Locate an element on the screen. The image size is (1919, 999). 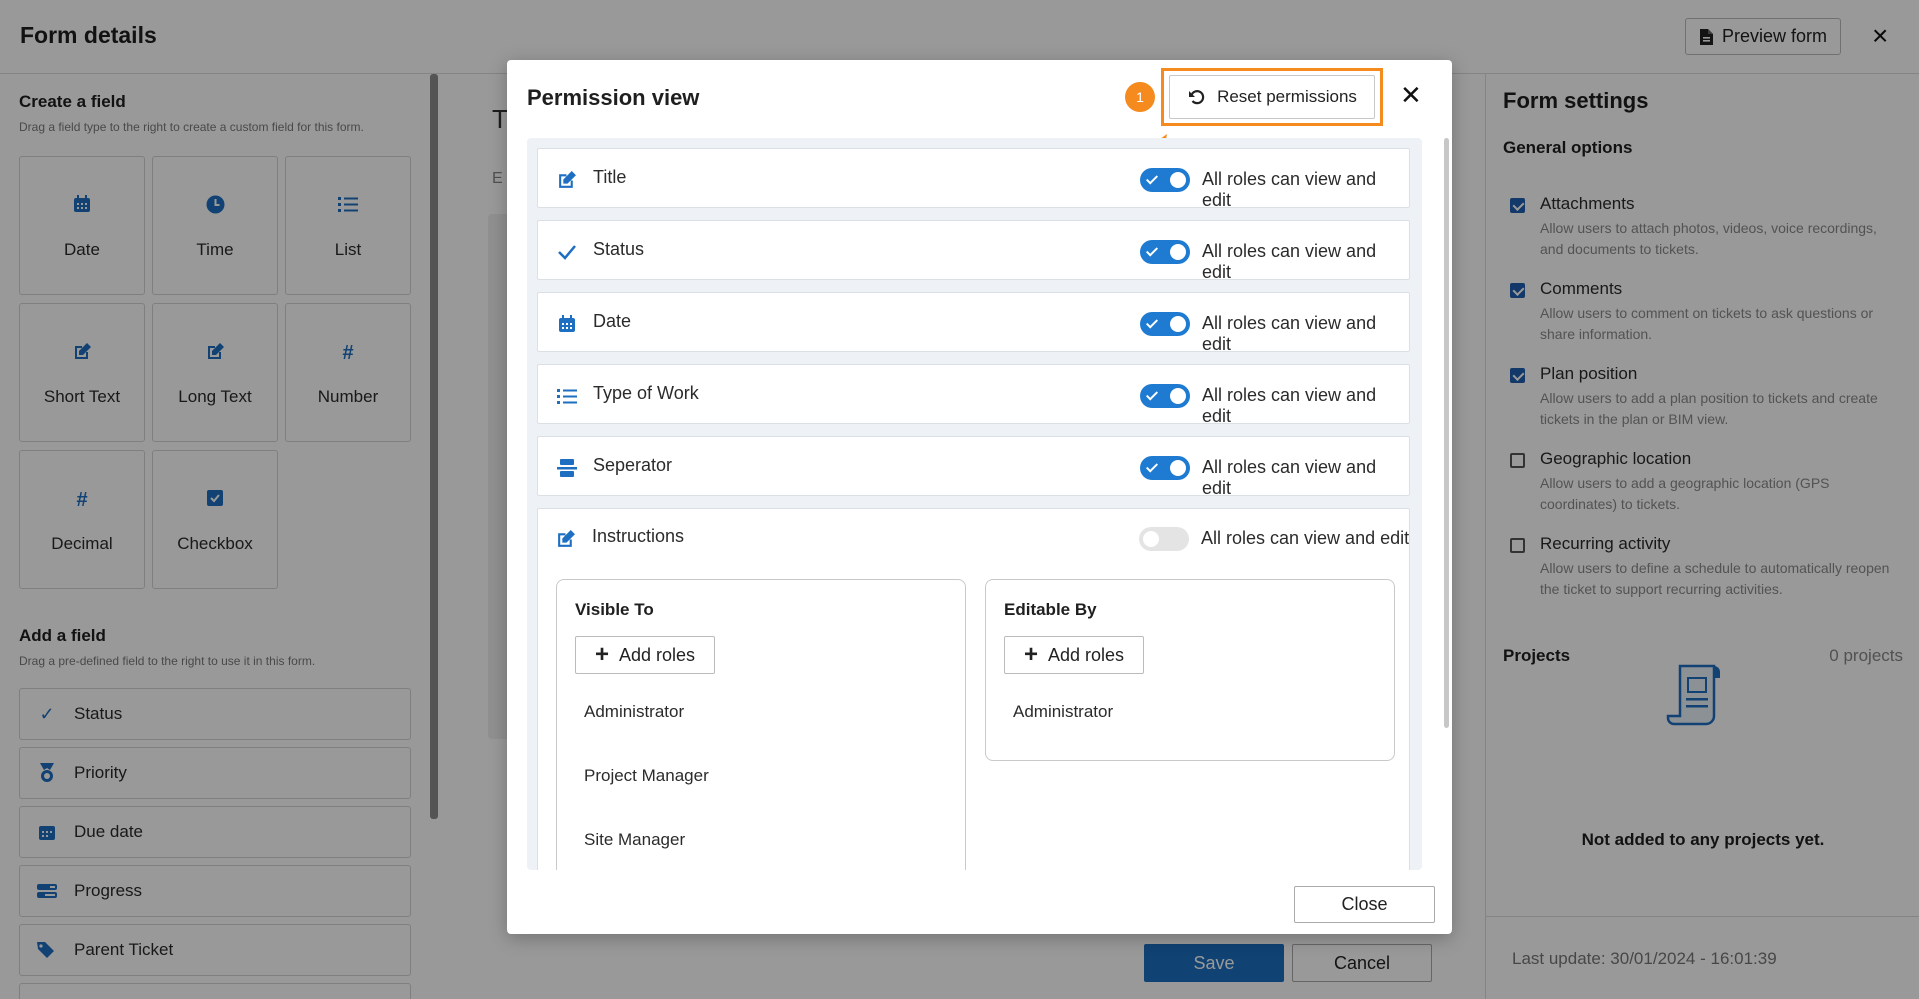
editable-by-box: Editable By + Add roles Administrator is located at coordinates (1190, 670).